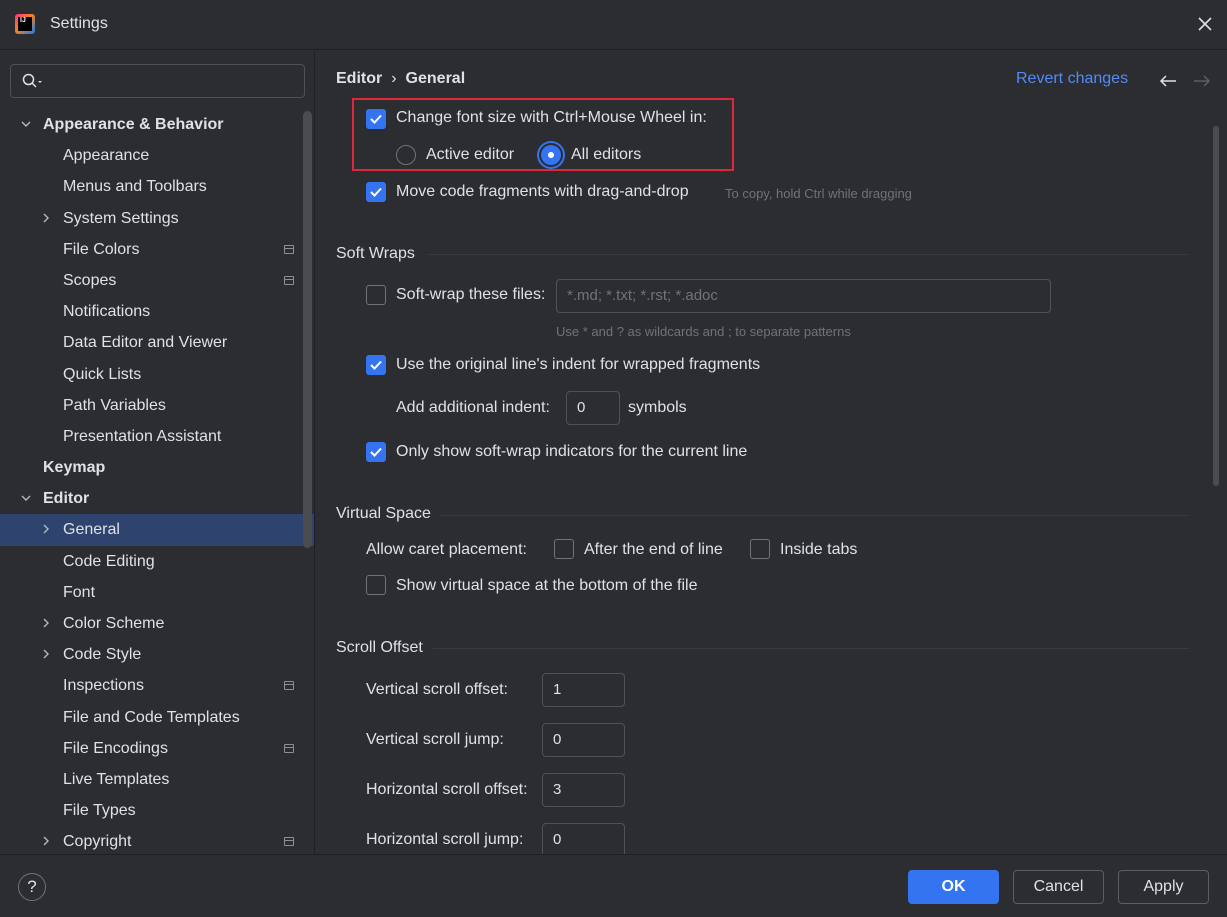 The height and width of the screenshot is (917, 1227). Describe the element at coordinates (653, 549) in the screenshot. I see `after-end-of-line-label: After the end of line` at that location.